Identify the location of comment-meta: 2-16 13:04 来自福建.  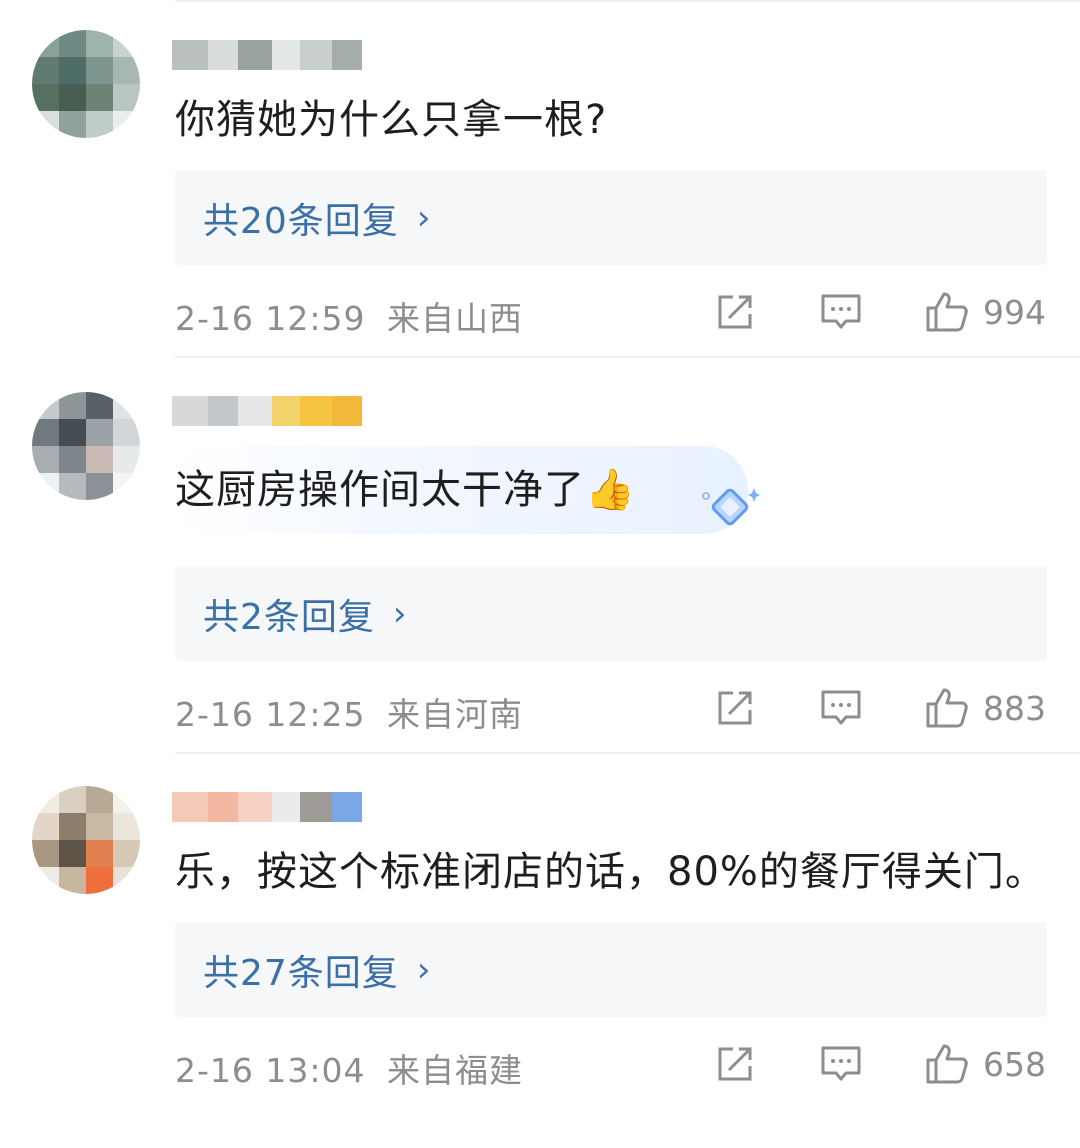
(349, 1068).